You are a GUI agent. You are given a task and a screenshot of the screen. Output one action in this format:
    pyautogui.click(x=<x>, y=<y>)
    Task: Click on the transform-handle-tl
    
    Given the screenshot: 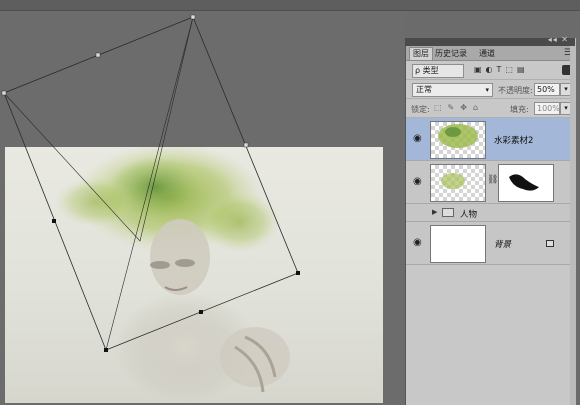 What is the action you would take?
    pyautogui.click(x=4, y=93)
    